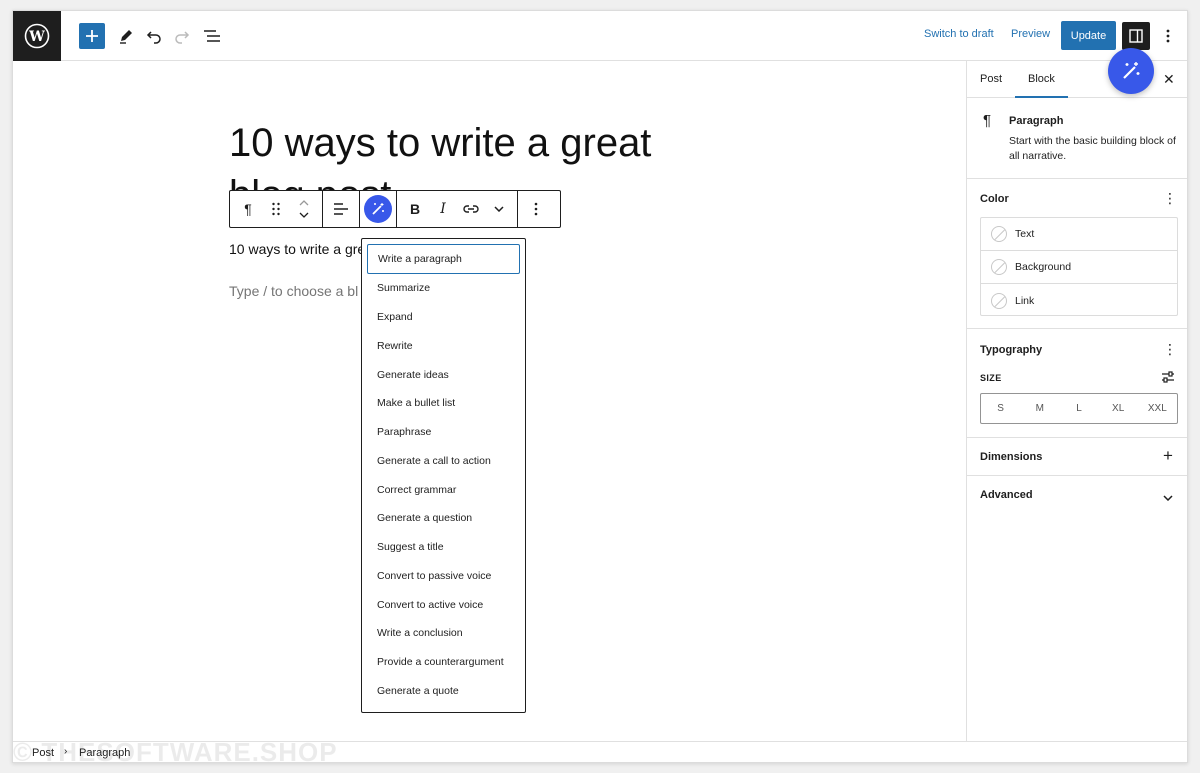 The width and height of the screenshot is (1200, 773). What do you see at coordinates (1025, 300) in the screenshot?
I see `color-item-label: Link` at bounding box center [1025, 300].